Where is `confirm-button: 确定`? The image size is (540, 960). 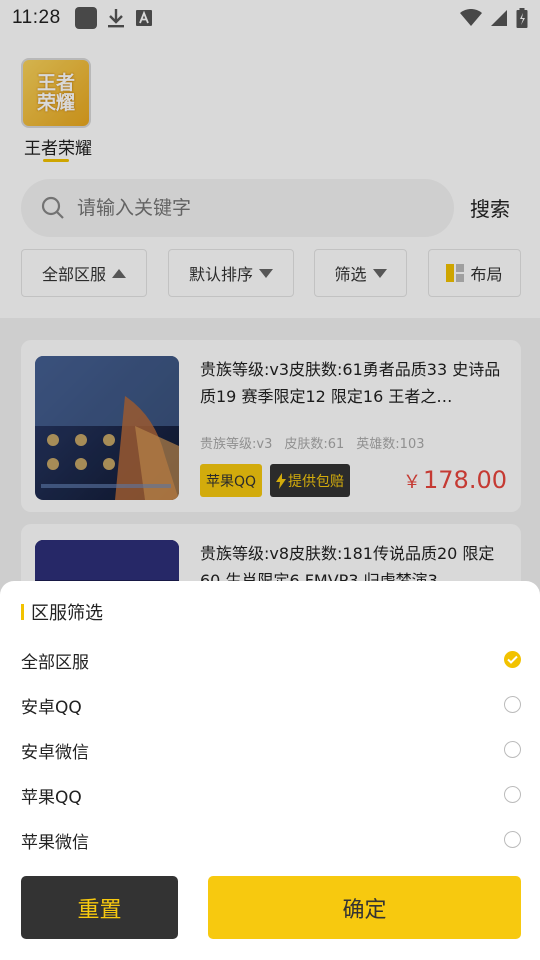 confirm-button: 确定 is located at coordinates (364, 907).